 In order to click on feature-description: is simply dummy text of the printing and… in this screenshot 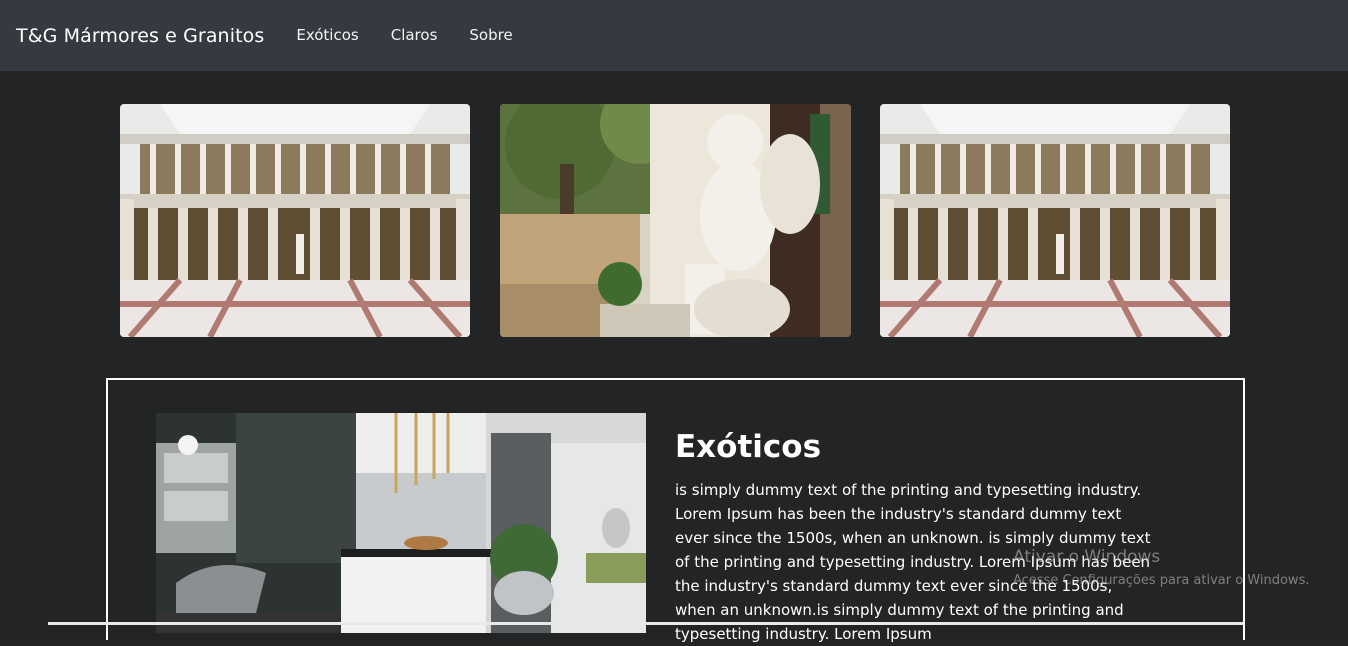, I will do `click(913, 562)`.